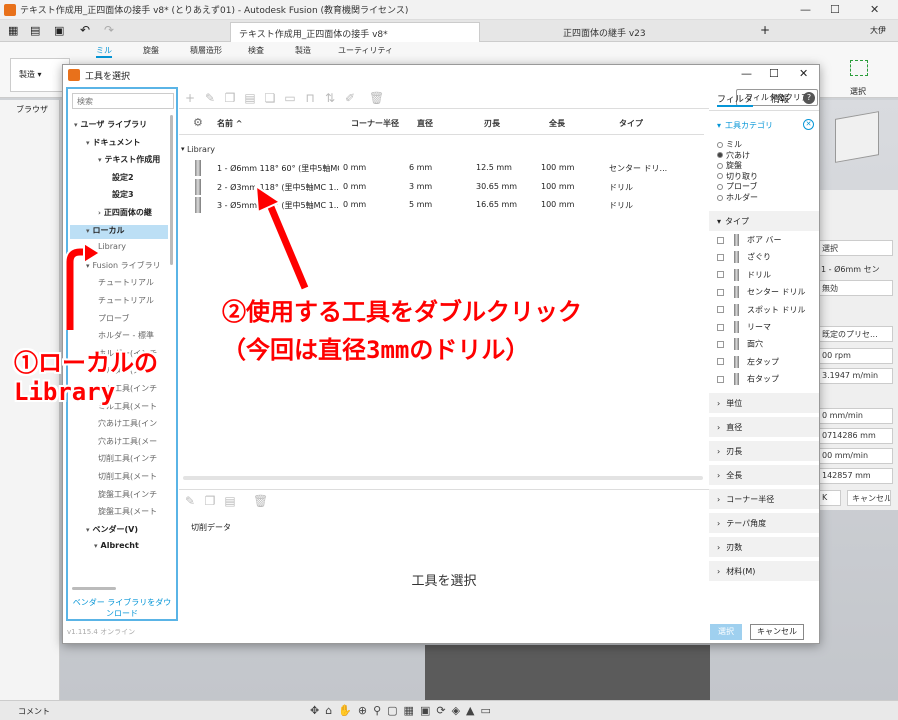  Describe the element at coordinates (286, 244) in the screenshot. I see `straight-arrow-shaft` at that location.